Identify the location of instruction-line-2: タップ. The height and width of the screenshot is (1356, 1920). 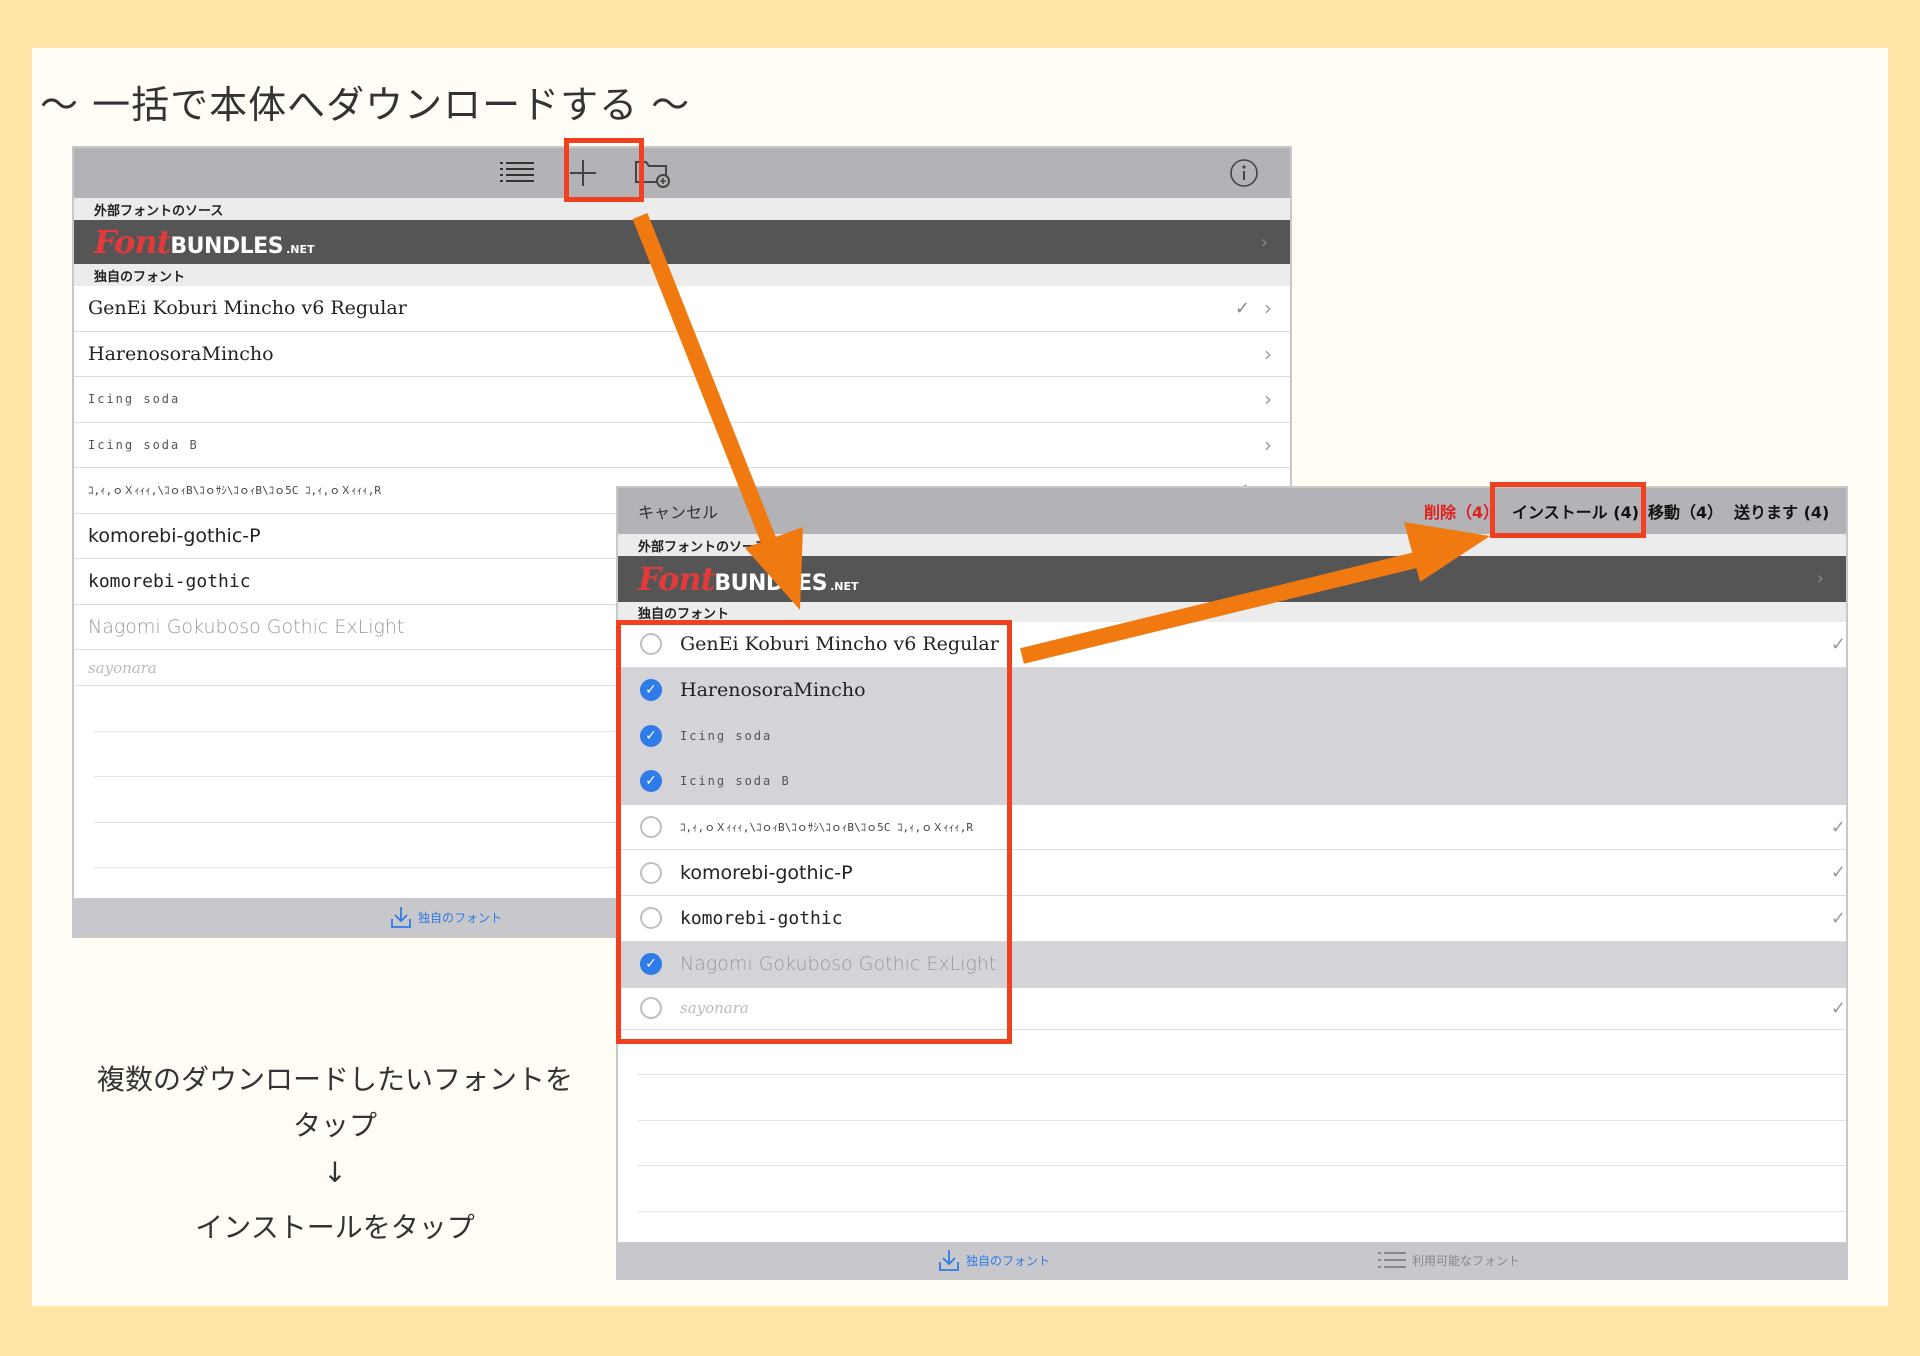
(334, 1125).